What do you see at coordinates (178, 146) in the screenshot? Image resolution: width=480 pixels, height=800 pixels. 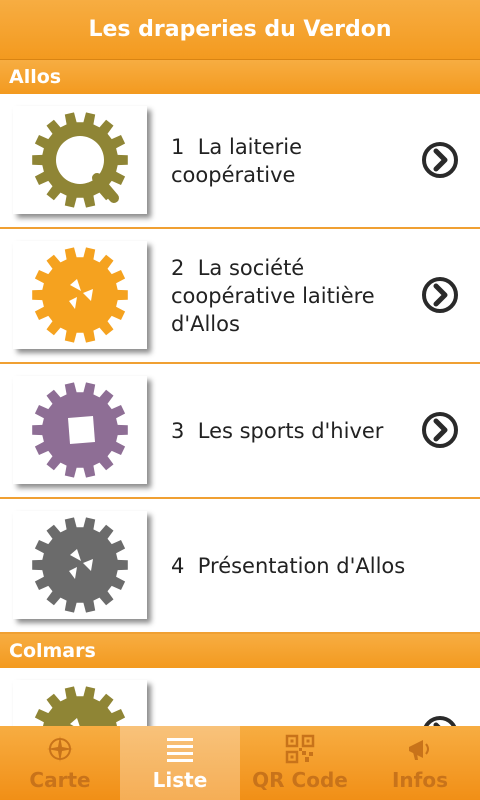 I see `item-number: 1` at bounding box center [178, 146].